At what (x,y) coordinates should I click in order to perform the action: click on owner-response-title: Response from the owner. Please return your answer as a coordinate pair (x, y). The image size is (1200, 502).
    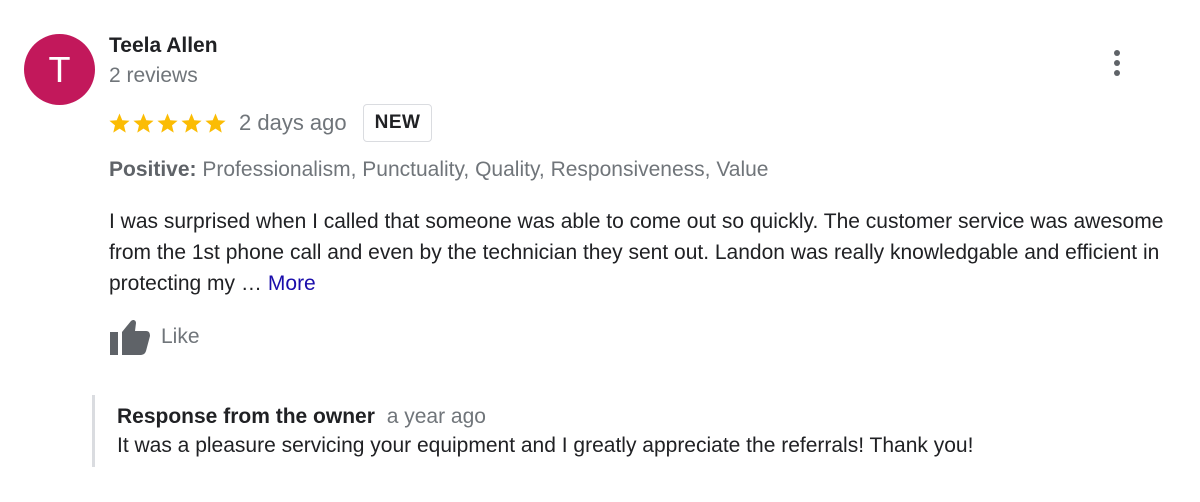
    Looking at the image, I should click on (246, 416).